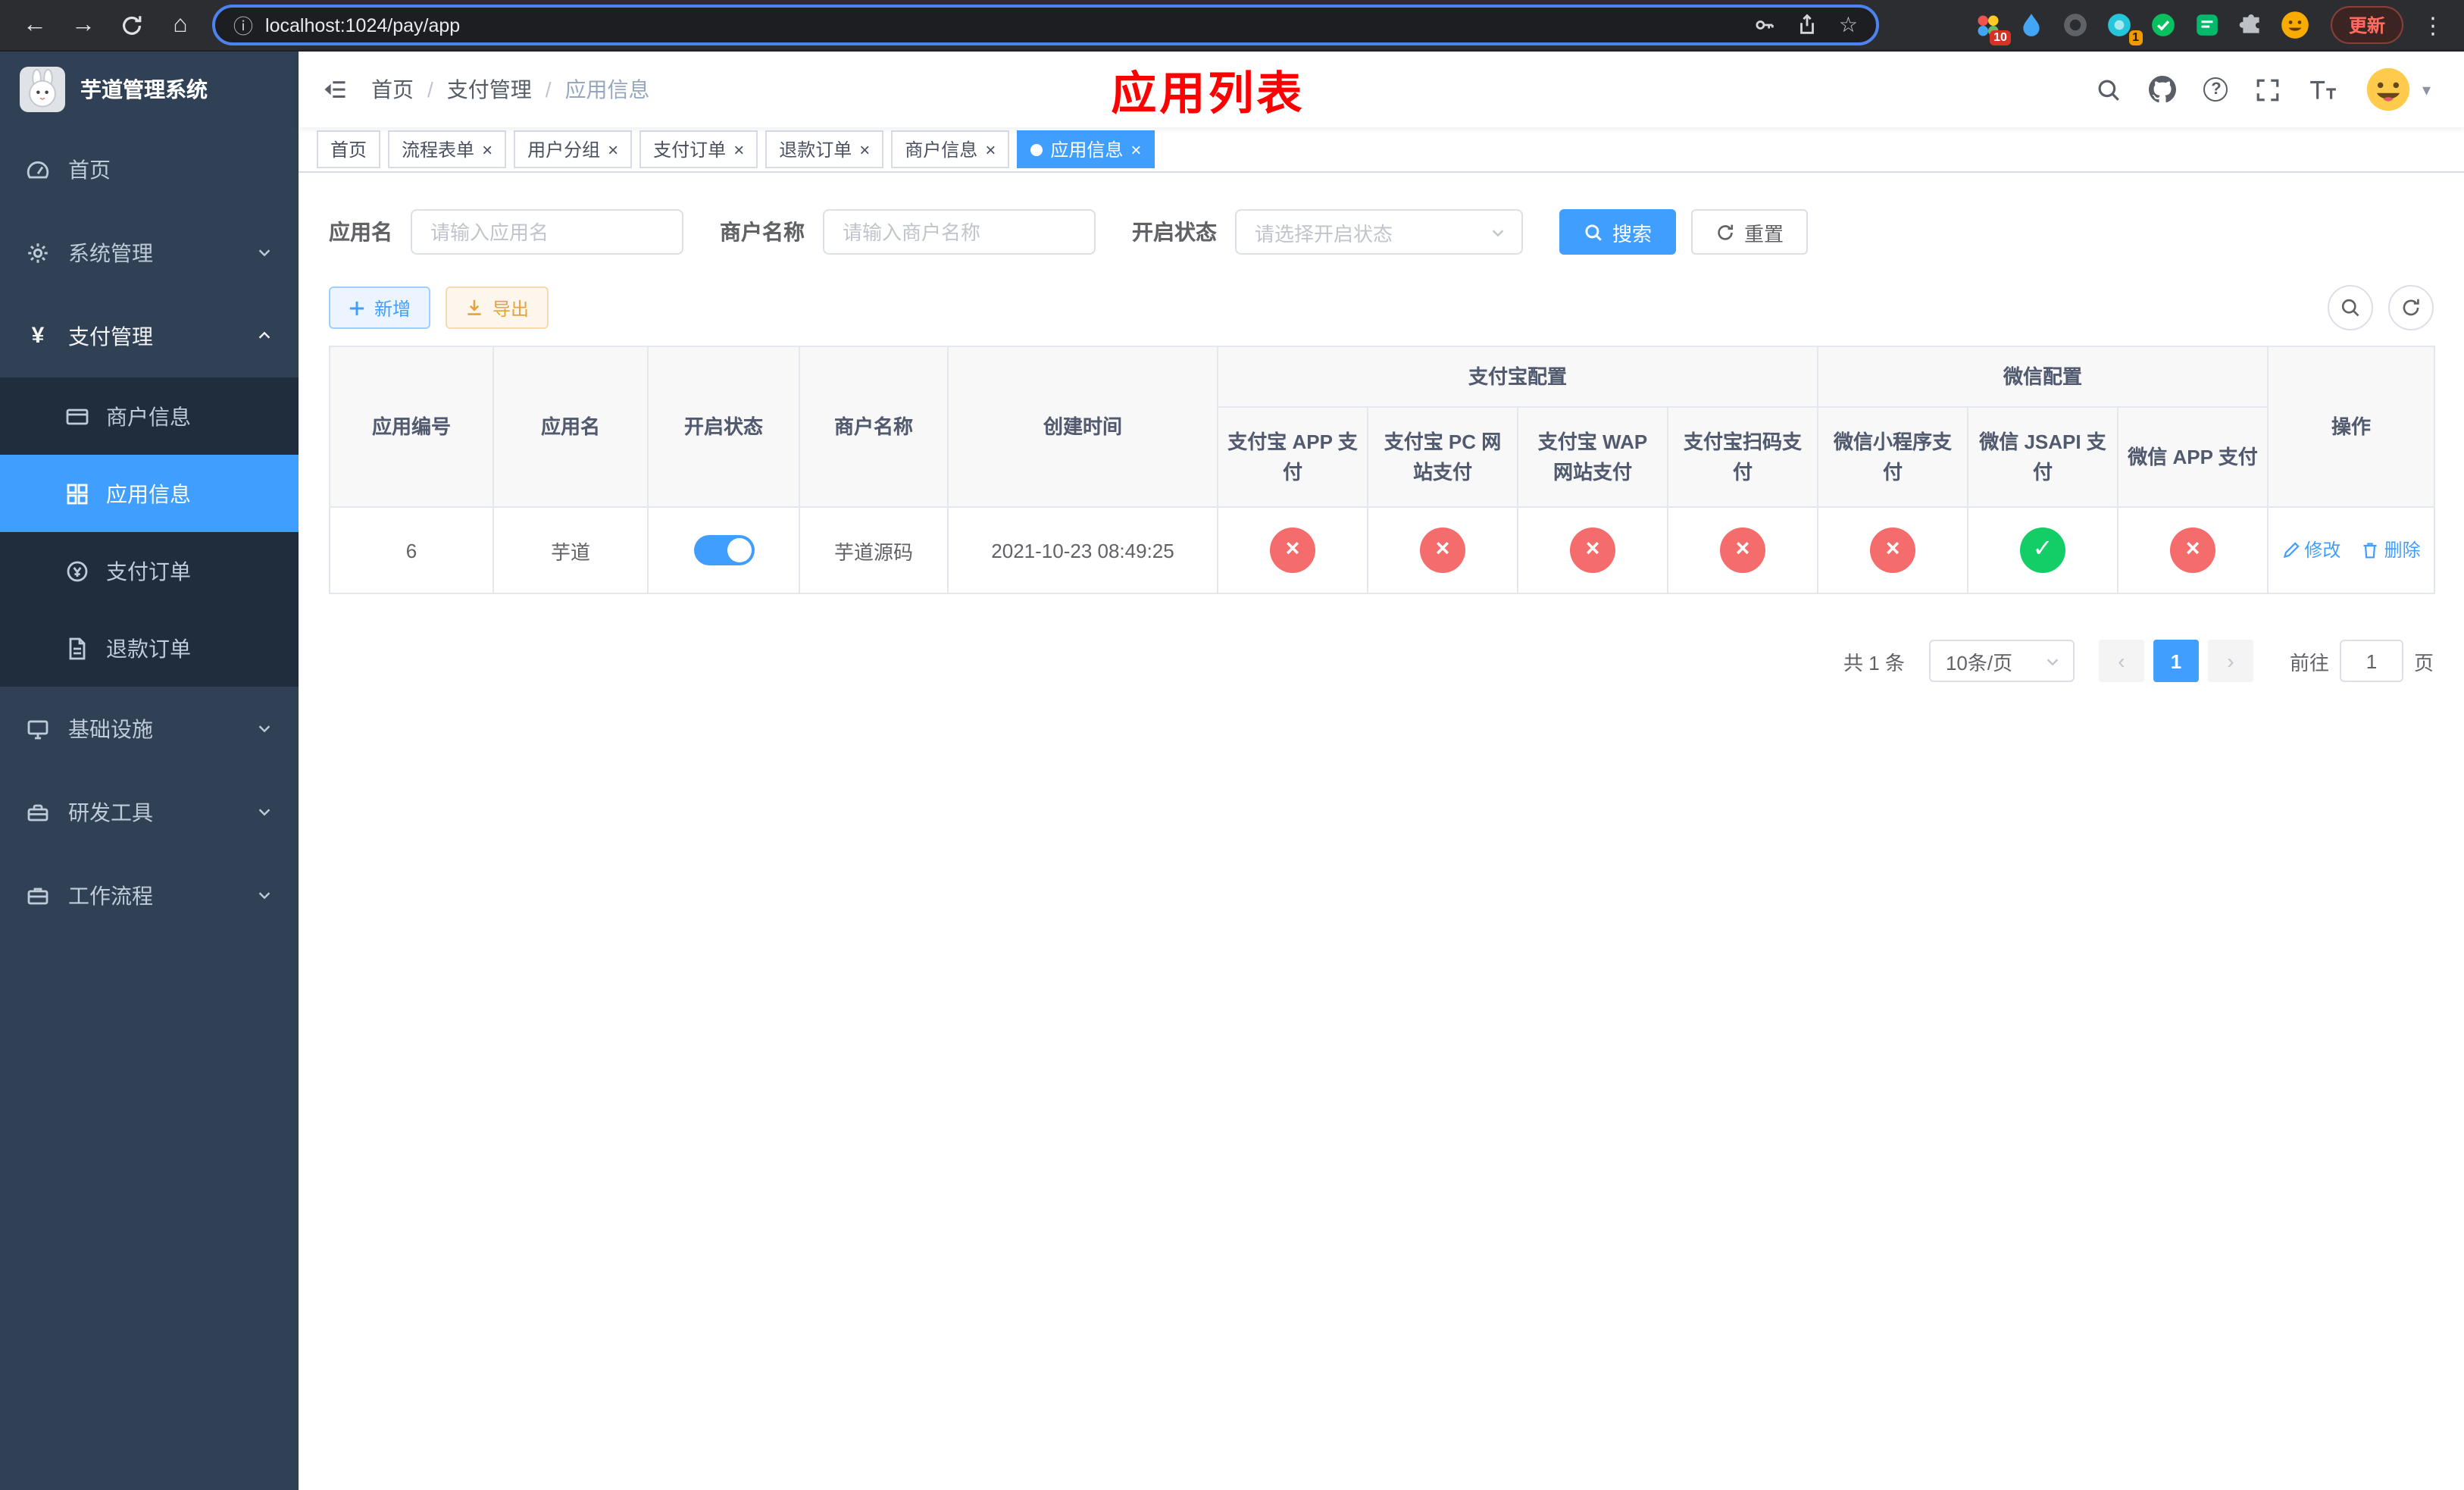 The image size is (2464, 1490). Describe the element at coordinates (42, 89) in the screenshot. I see `logo-rabbit-icon` at that location.